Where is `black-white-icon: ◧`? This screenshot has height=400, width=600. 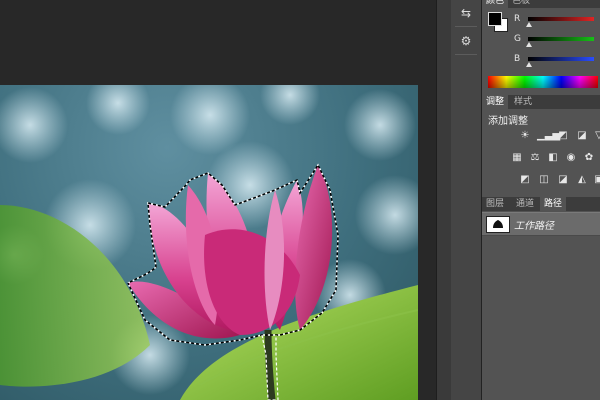 black-white-icon: ◧ is located at coordinates (553, 158).